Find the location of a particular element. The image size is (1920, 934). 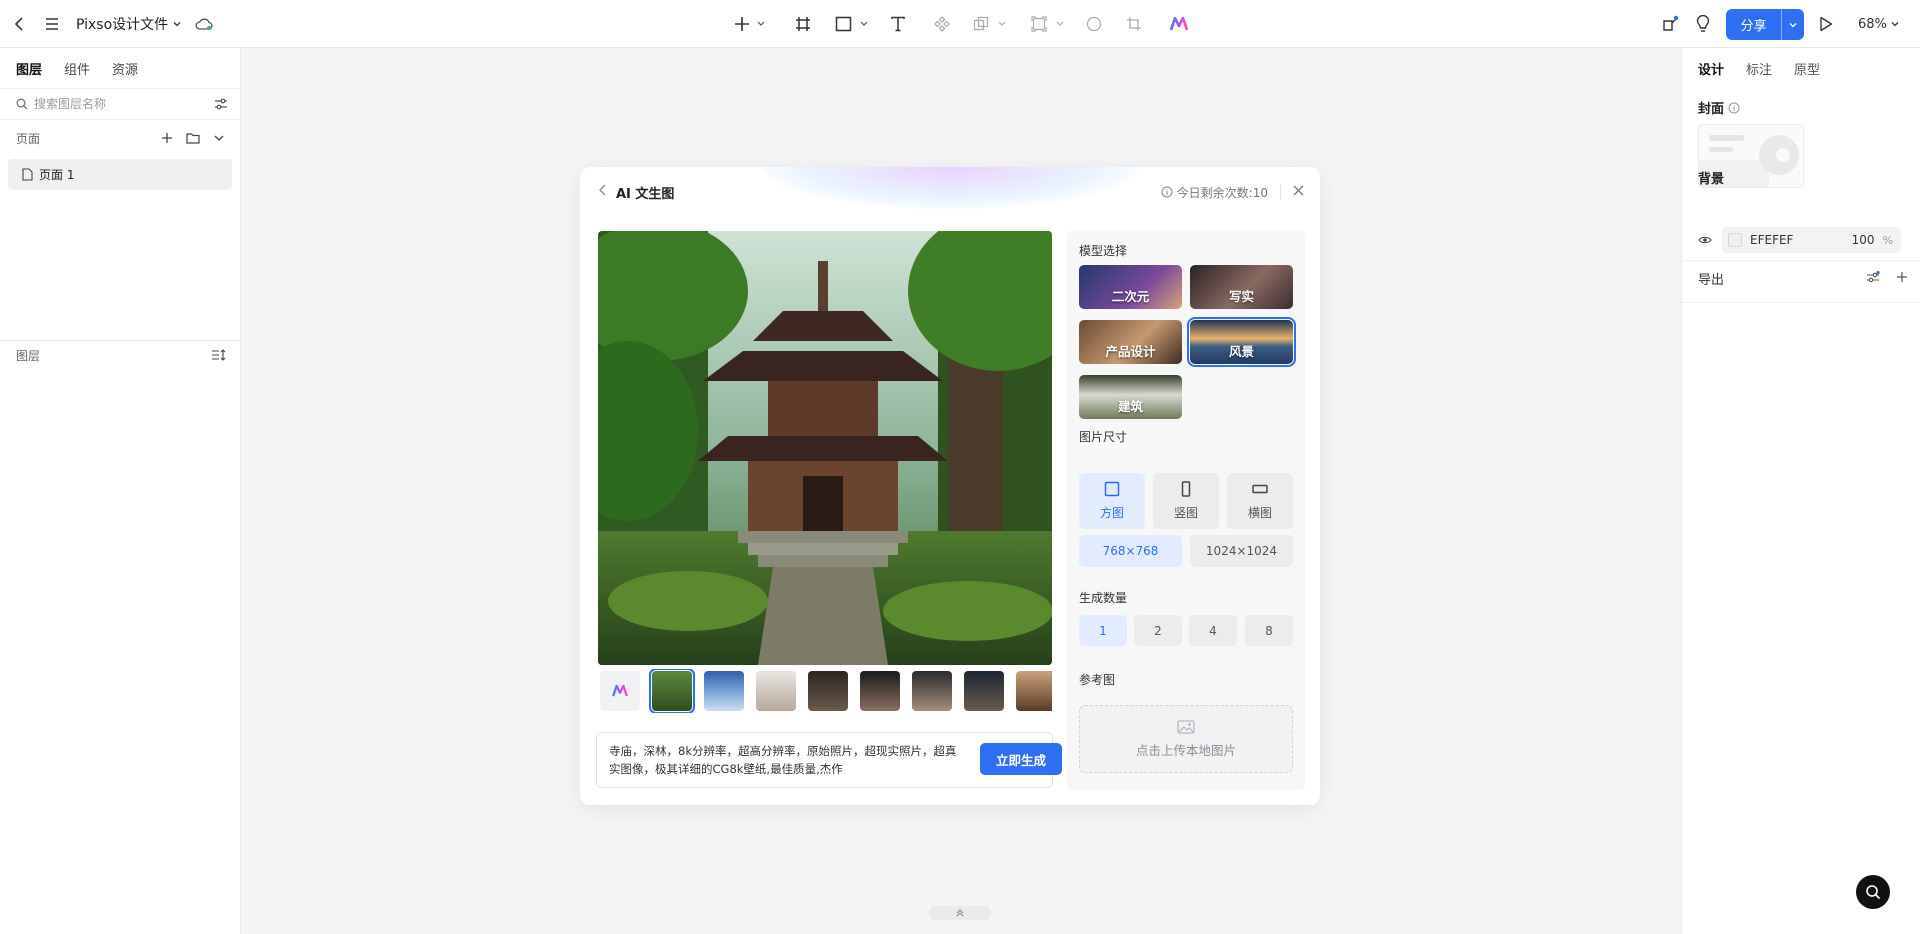

model-architecture: 建筑 is located at coordinates (1130, 397).